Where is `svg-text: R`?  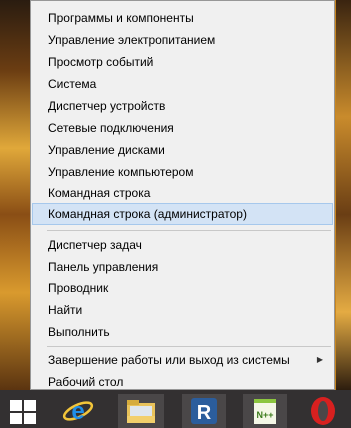
svg-text: R is located at coordinates (204, 413).